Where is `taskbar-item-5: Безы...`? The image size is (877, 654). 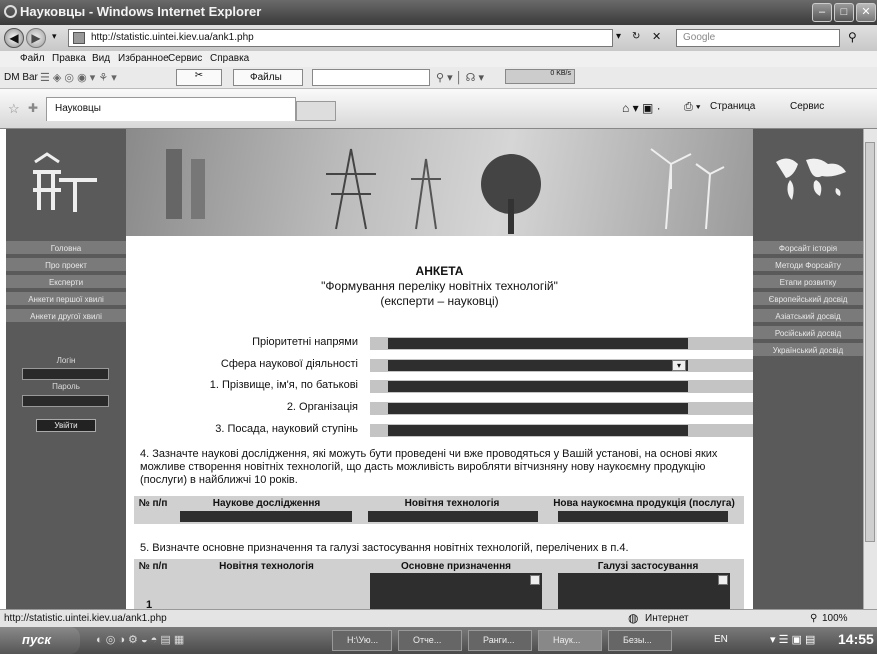
taskbar-item-5: Безы... is located at coordinates (640, 640).